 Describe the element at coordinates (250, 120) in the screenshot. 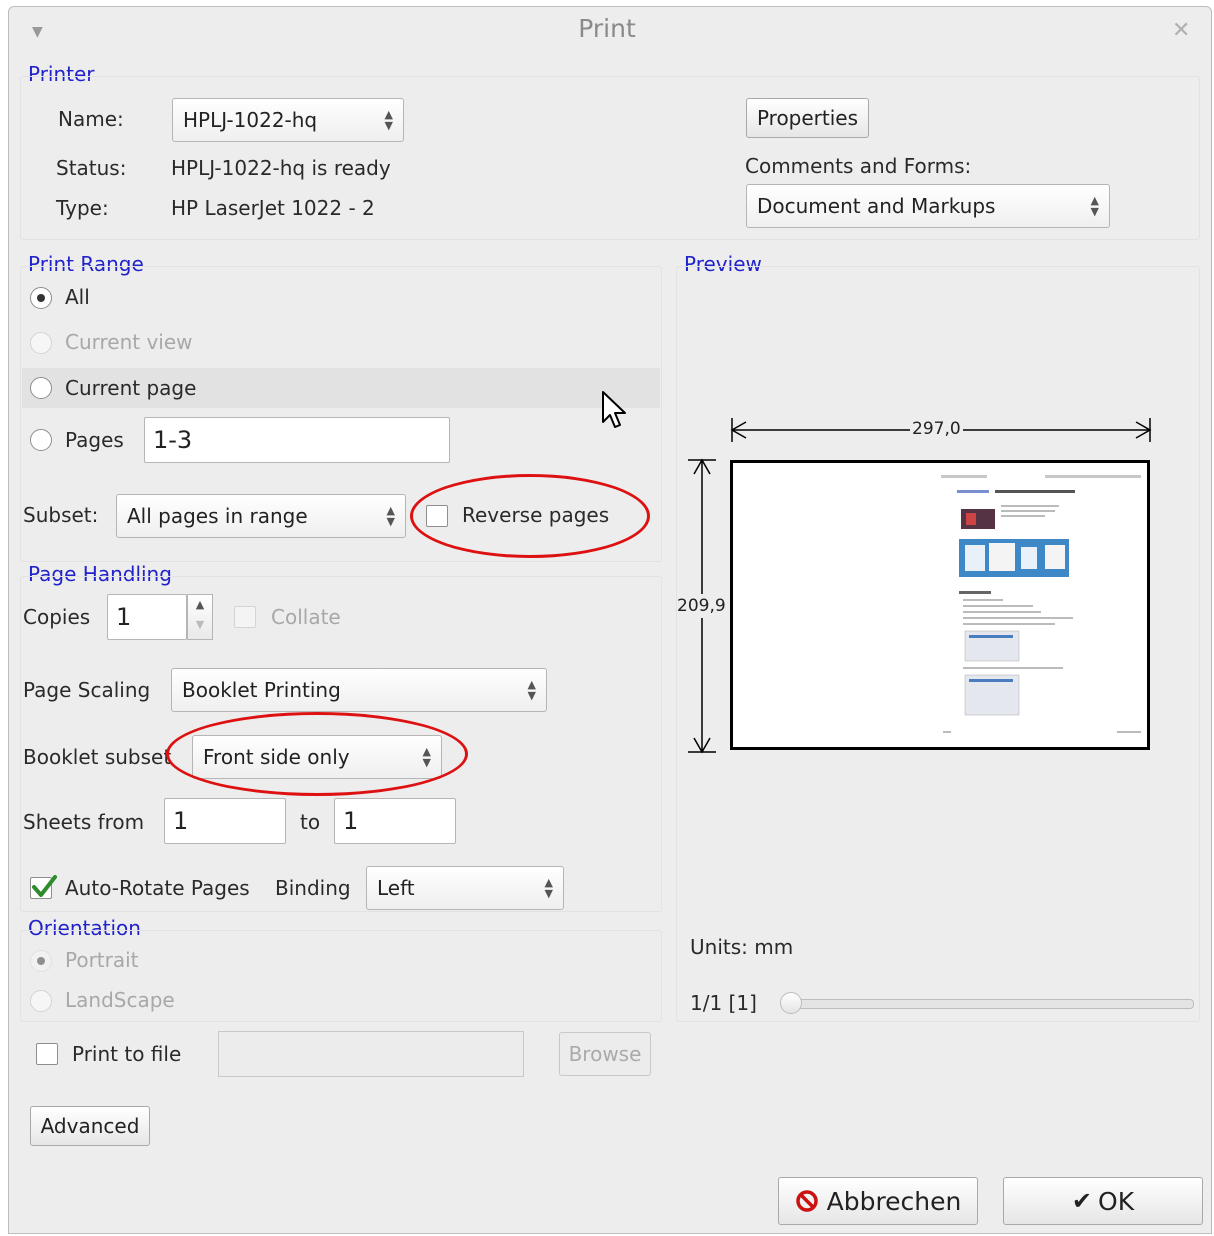

I see `printer-name-value: HPLJ-1022-hq` at that location.